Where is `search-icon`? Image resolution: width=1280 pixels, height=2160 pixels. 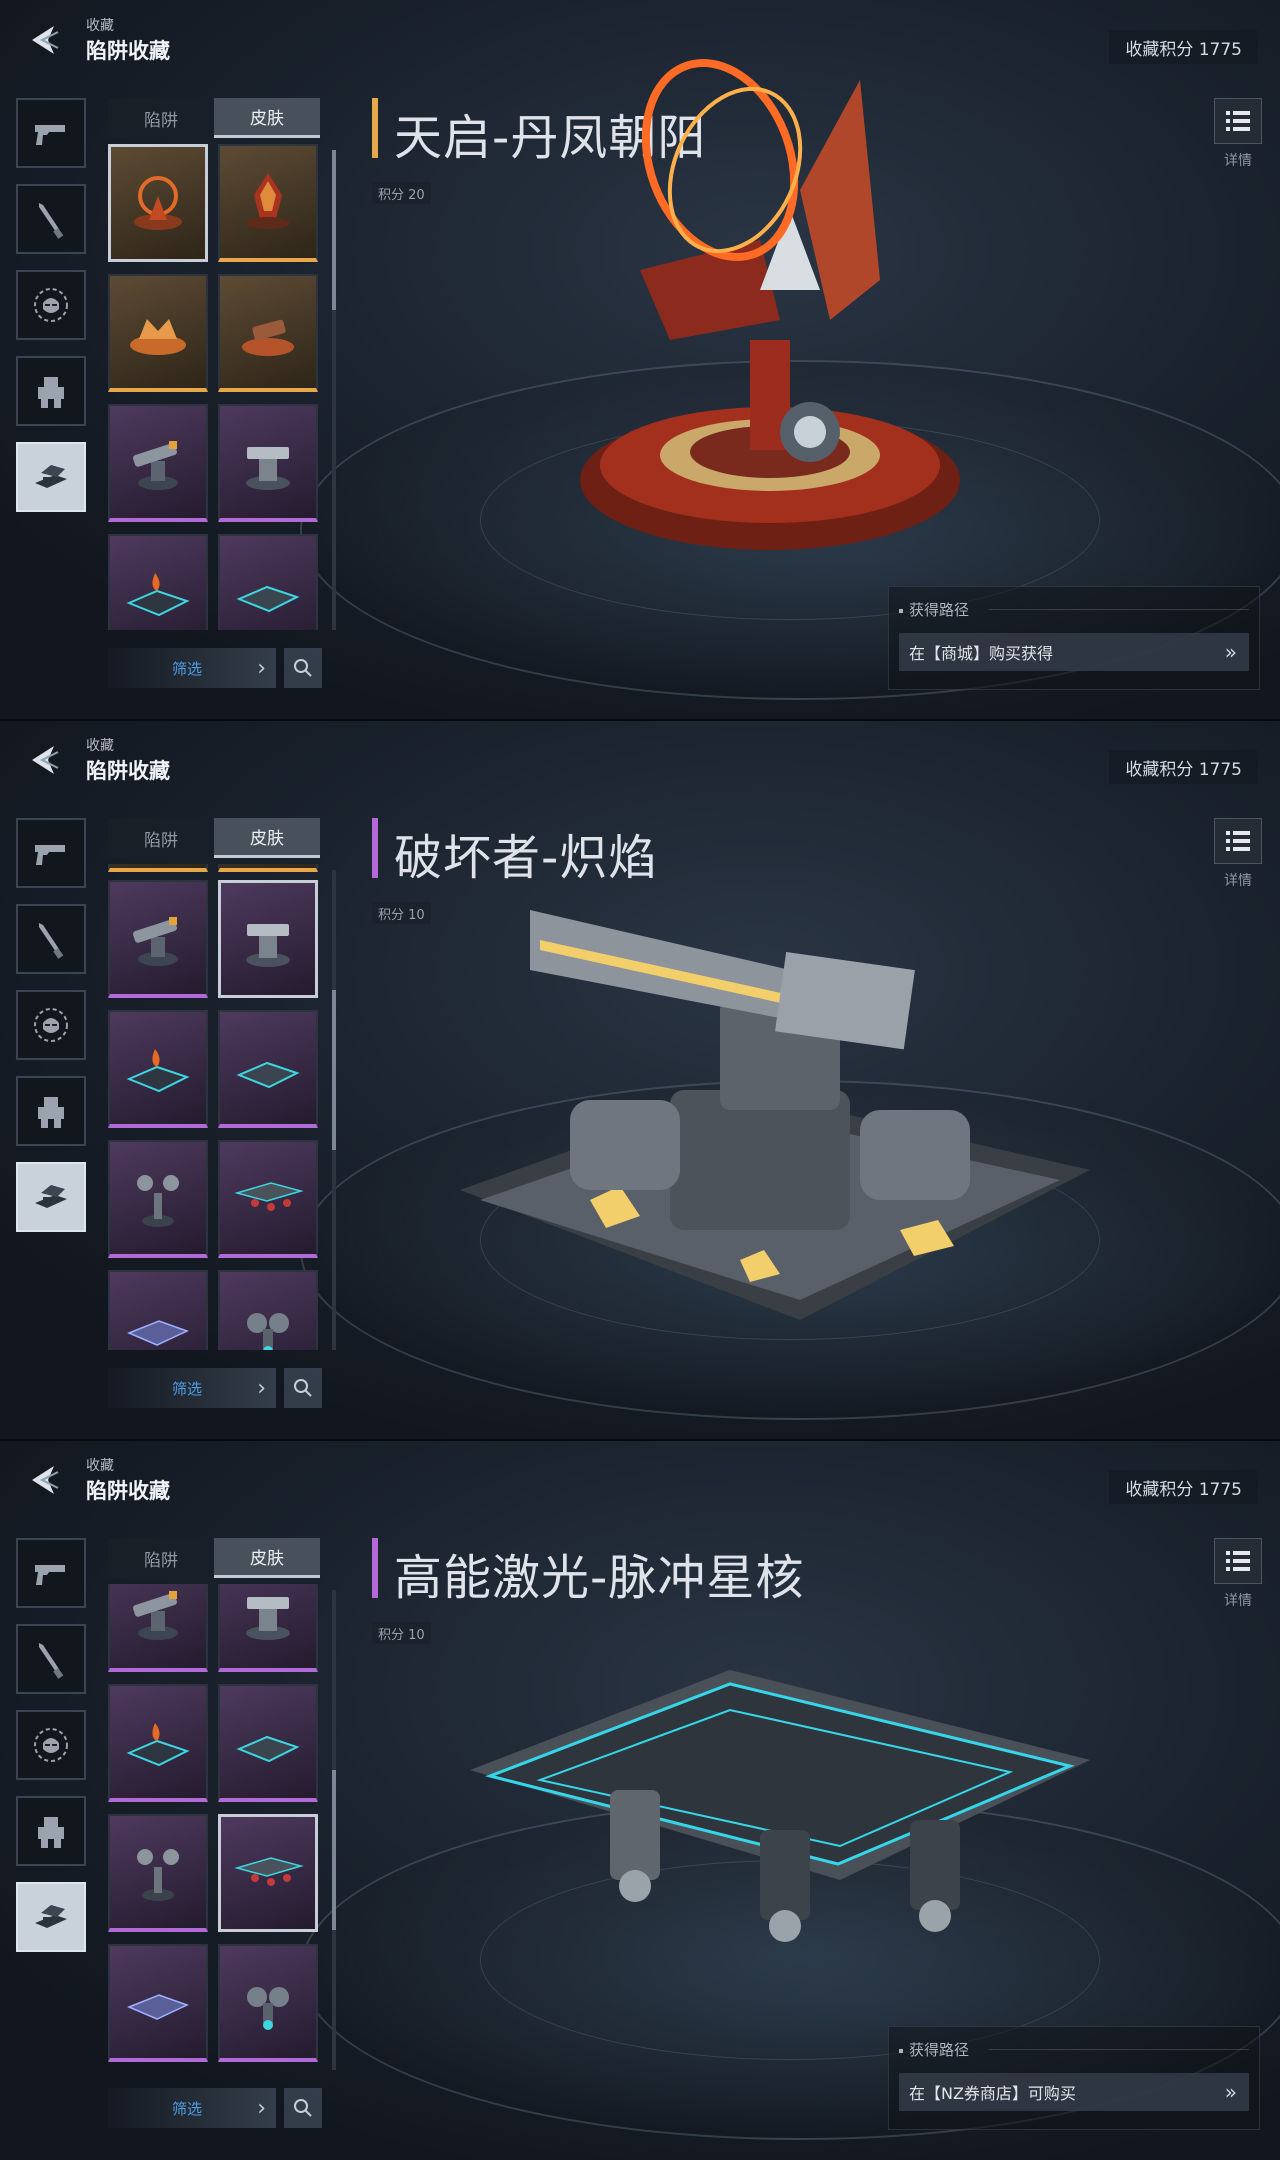
search-icon is located at coordinates (303, 1388).